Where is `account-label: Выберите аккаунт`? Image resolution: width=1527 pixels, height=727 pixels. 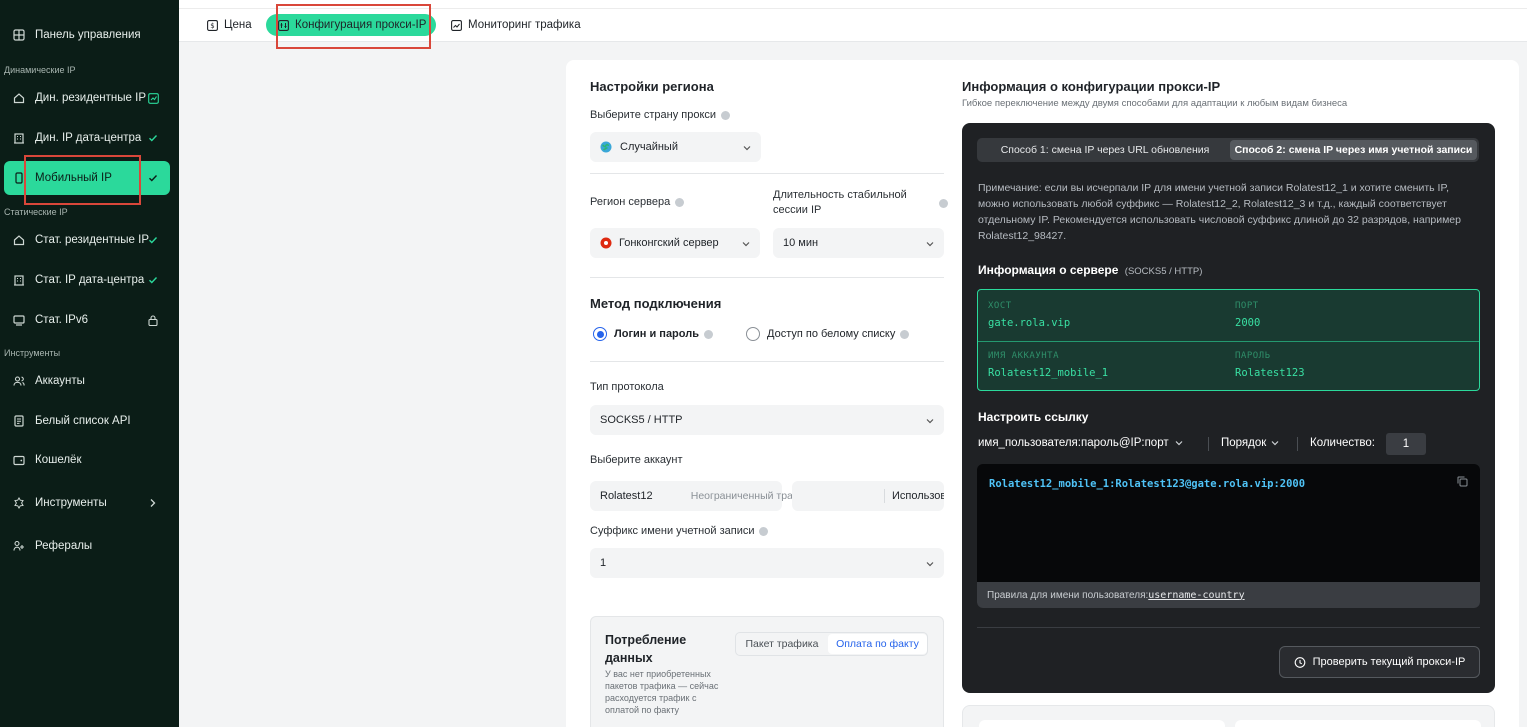 account-label: Выберите аккаунт is located at coordinates (636, 460).